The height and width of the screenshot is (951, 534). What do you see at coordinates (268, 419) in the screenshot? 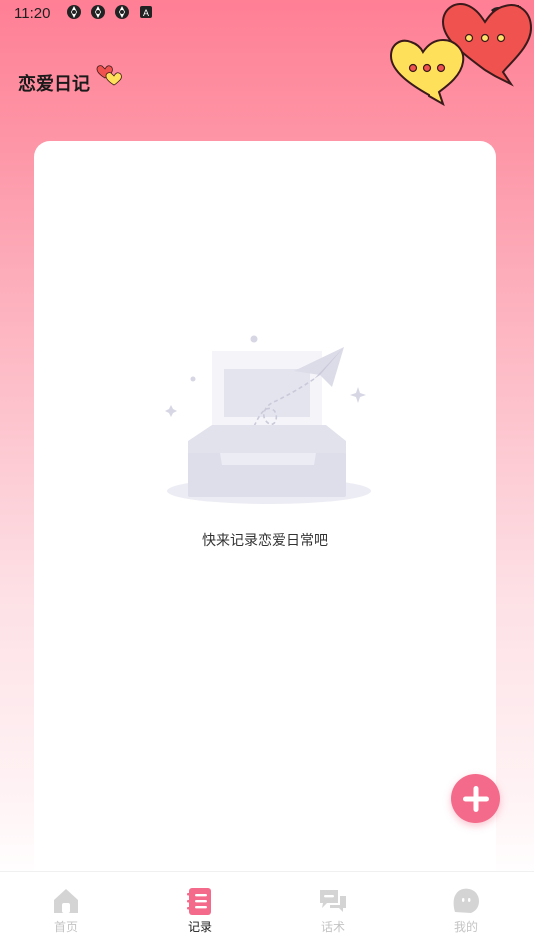
I see `empty-inbox-illustration` at bounding box center [268, 419].